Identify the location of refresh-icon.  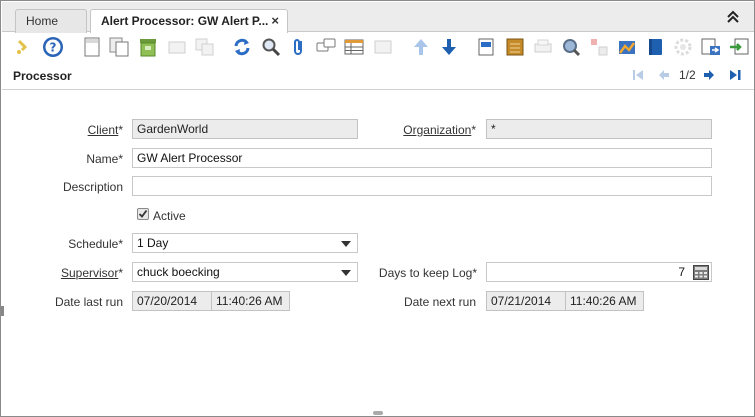
(242, 47).